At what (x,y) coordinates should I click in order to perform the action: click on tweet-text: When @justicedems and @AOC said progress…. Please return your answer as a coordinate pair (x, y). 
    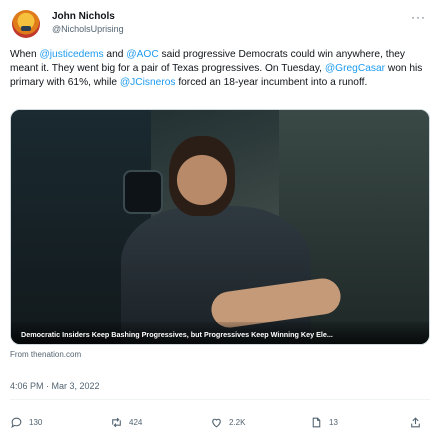
    Looking at the image, I should click on (220, 69).